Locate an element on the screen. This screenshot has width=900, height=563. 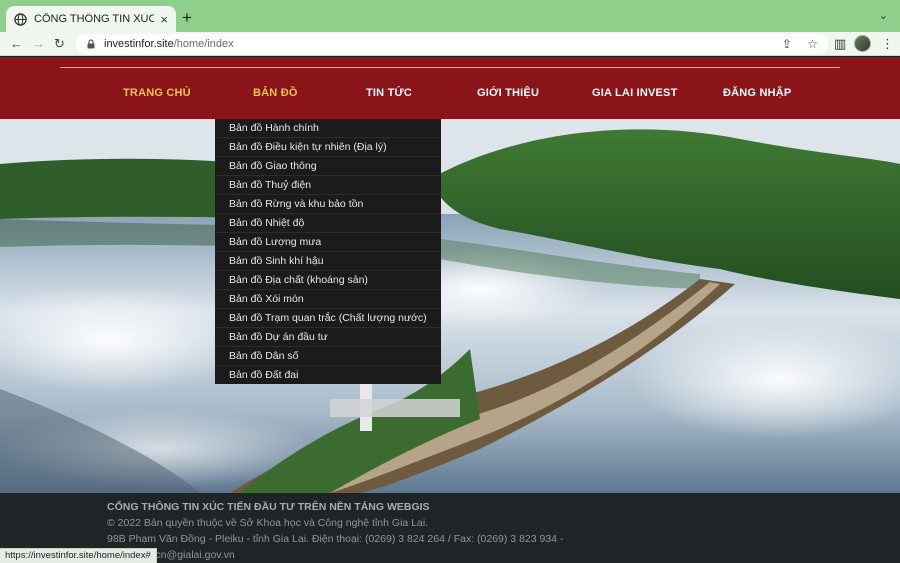
new-tab-button: + is located at coordinates (187, 17).